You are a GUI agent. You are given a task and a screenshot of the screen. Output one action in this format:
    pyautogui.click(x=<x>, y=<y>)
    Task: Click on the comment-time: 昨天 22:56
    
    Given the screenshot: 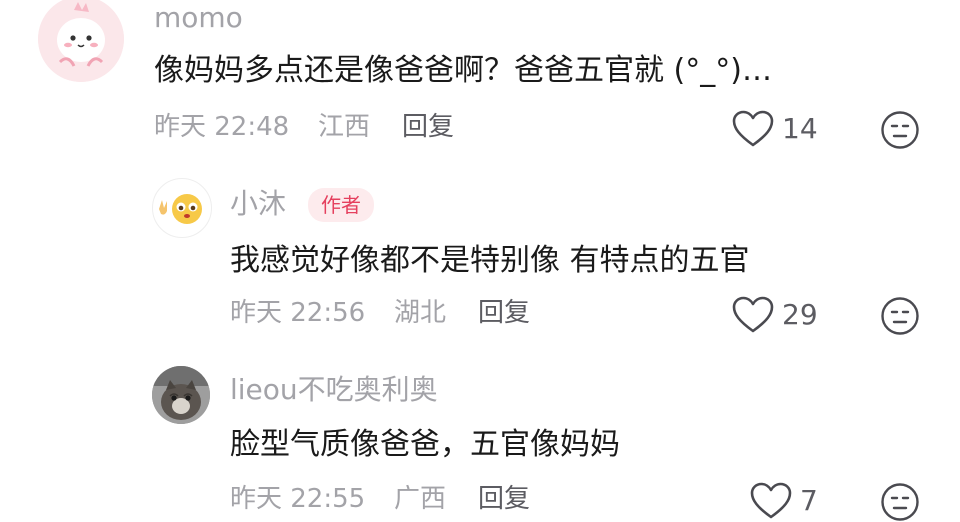 What is the action you would take?
    pyautogui.click(x=298, y=313)
    